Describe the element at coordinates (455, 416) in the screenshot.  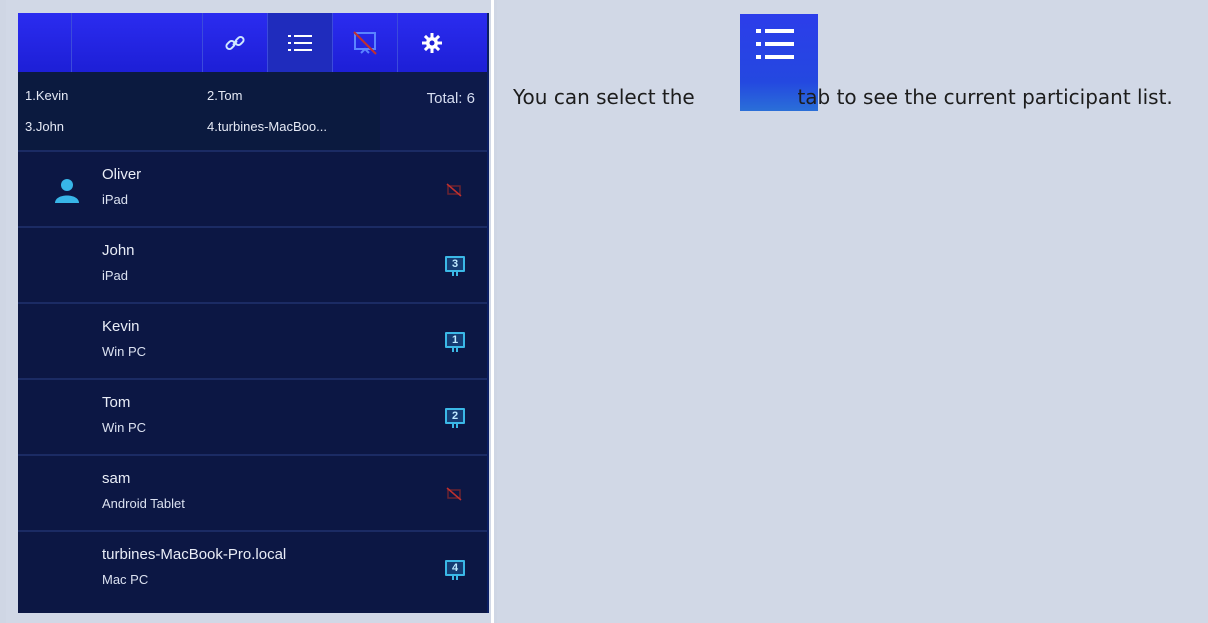
I see `screen-slot-badge: 2` at that location.